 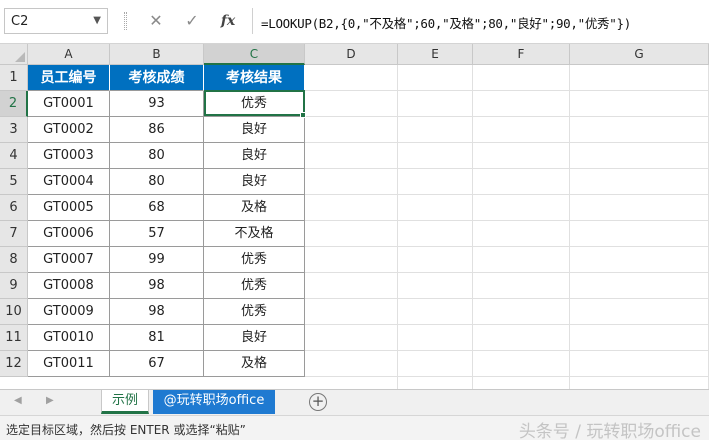 I want to click on header-cell-employee-id: 员工编号, so click(x=69, y=78).